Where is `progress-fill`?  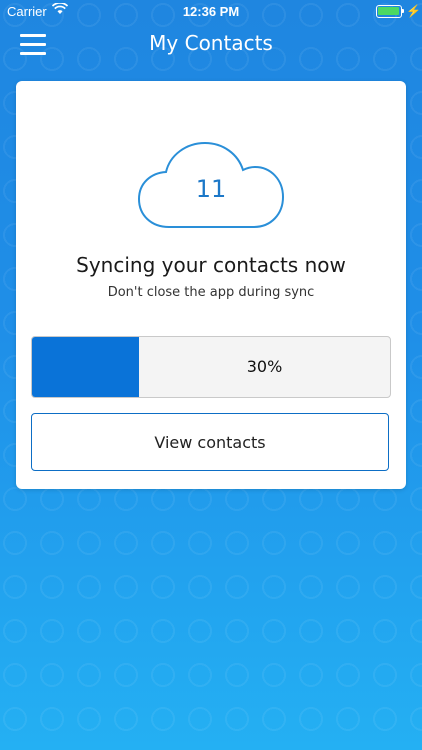
progress-fill is located at coordinates (86, 367).